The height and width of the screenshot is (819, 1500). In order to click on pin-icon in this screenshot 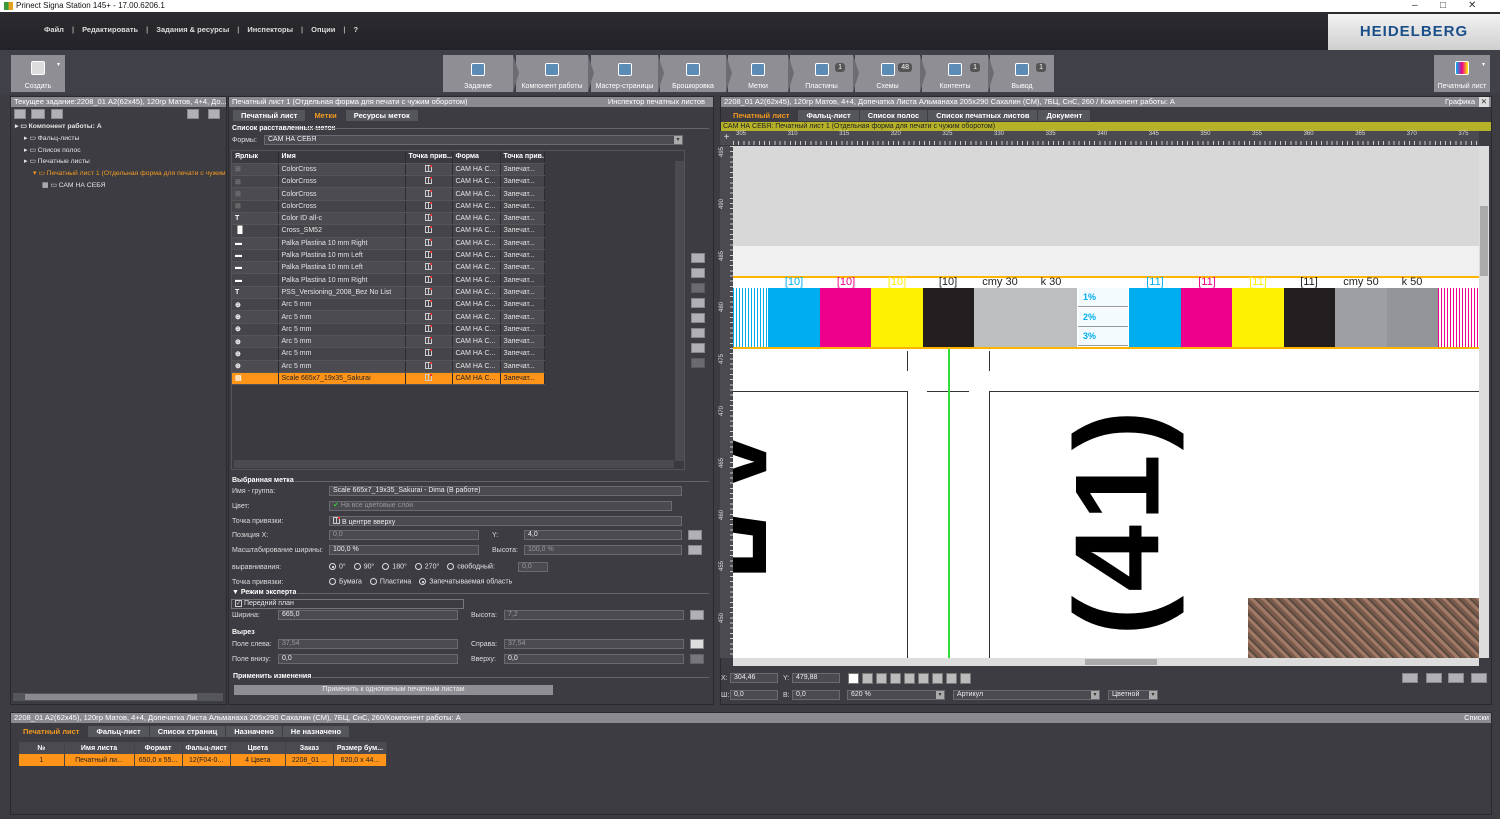, I will do `click(214, 114)`.